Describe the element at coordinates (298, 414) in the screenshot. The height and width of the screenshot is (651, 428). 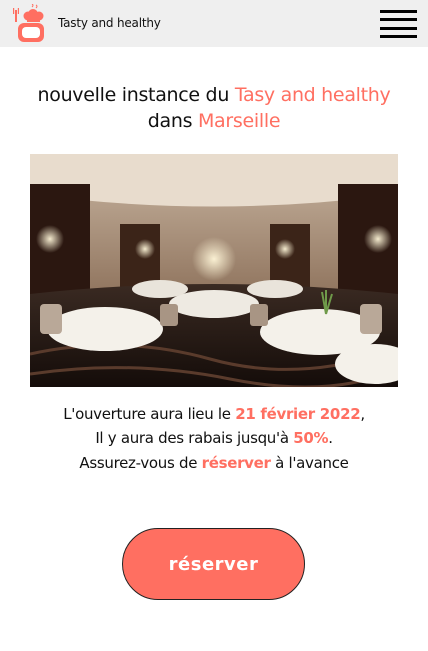
I see `opening-date: 21 février 2022` at that location.